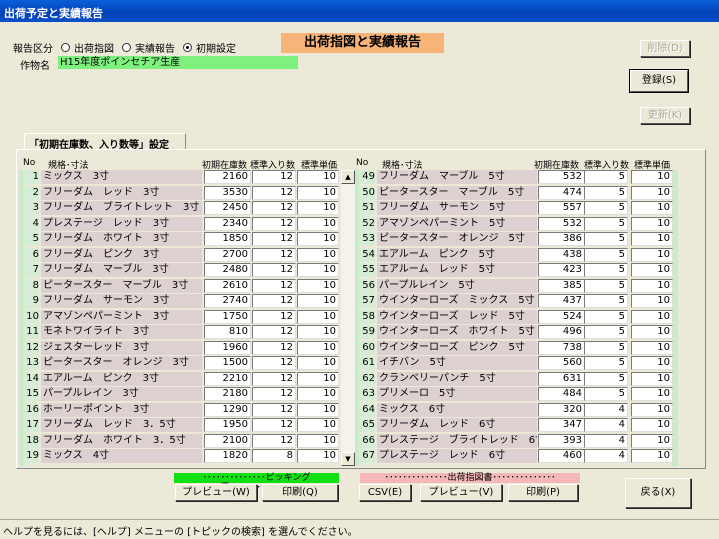  What do you see at coordinates (227, 192) in the screenshot?
I see `stock-field: 3530` at bounding box center [227, 192].